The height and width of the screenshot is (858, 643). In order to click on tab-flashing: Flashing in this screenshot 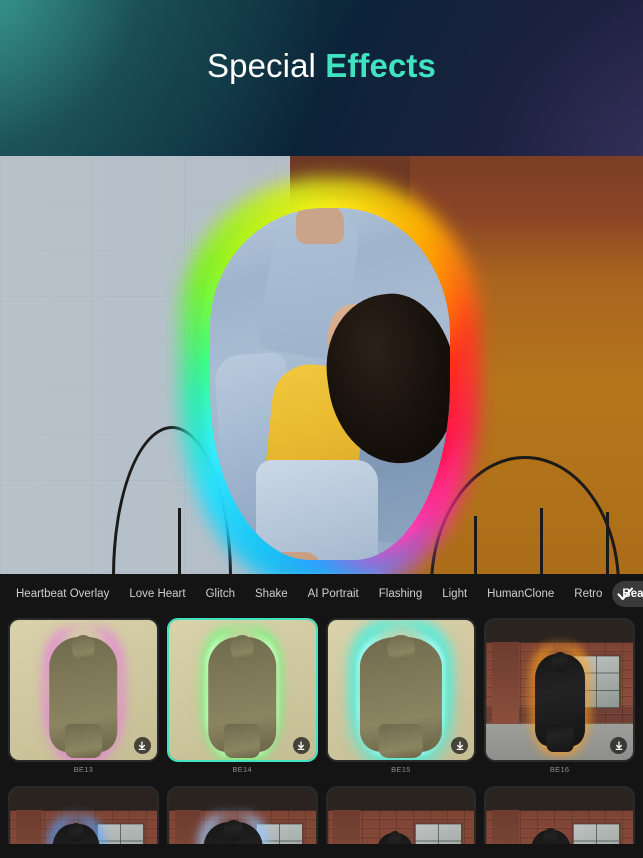, I will do `click(400, 594)`.